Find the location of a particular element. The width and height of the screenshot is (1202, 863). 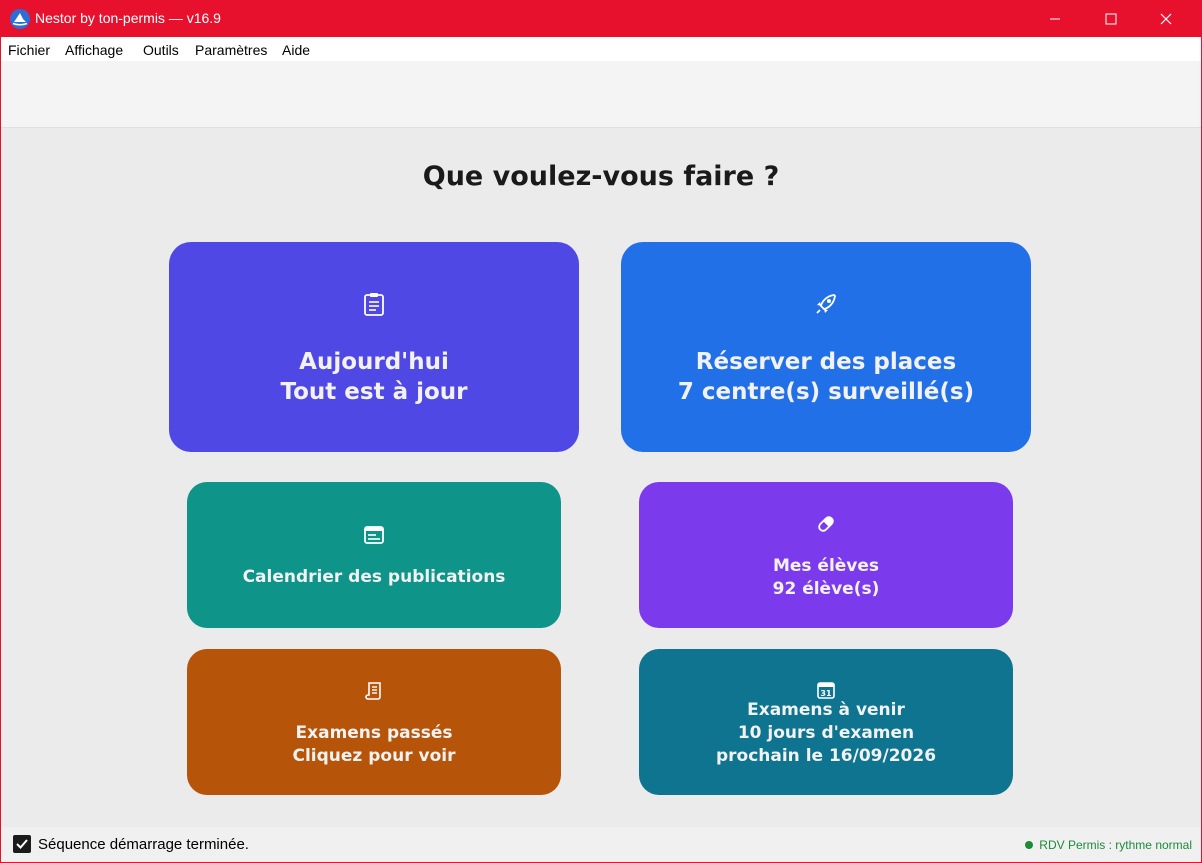

menu-aide: Aide is located at coordinates (296, 50).